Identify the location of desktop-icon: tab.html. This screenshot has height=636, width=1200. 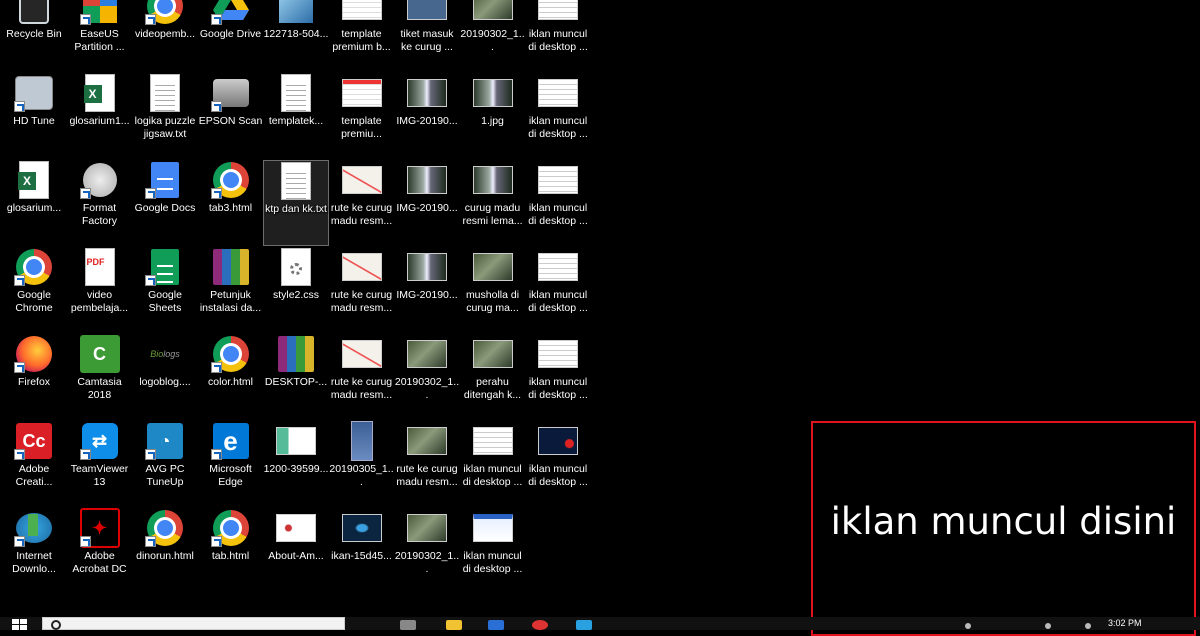
(231, 551).